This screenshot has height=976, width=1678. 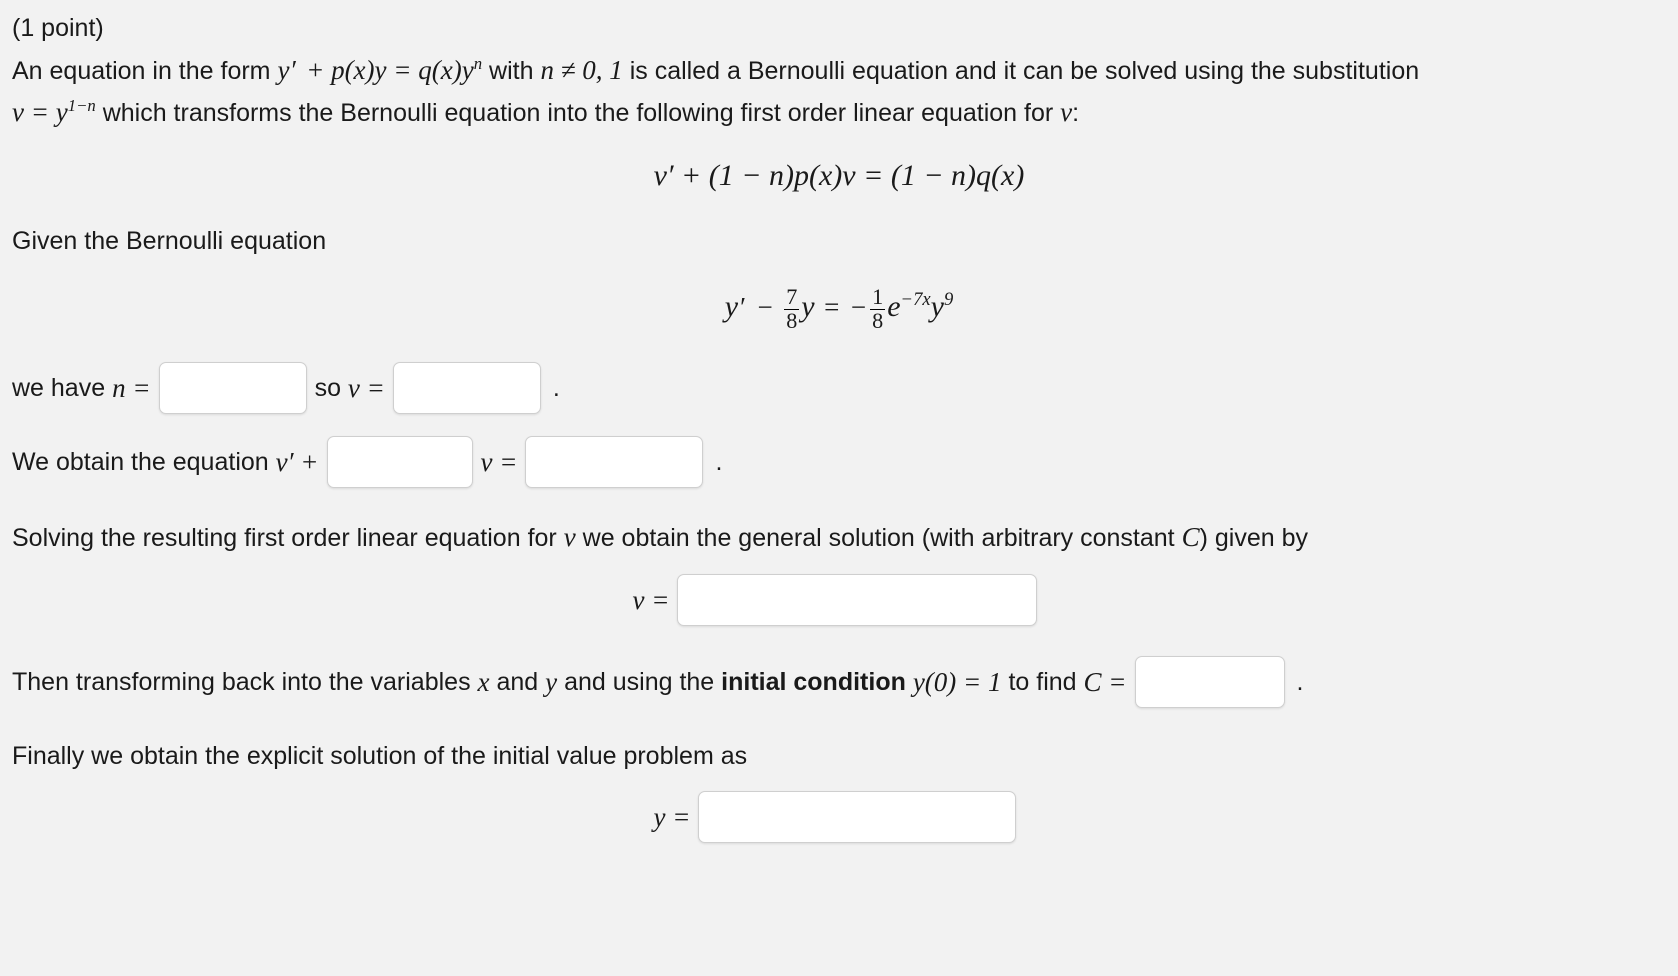 I want to click on substitution-var-v: v, so click(x=1066, y=111).